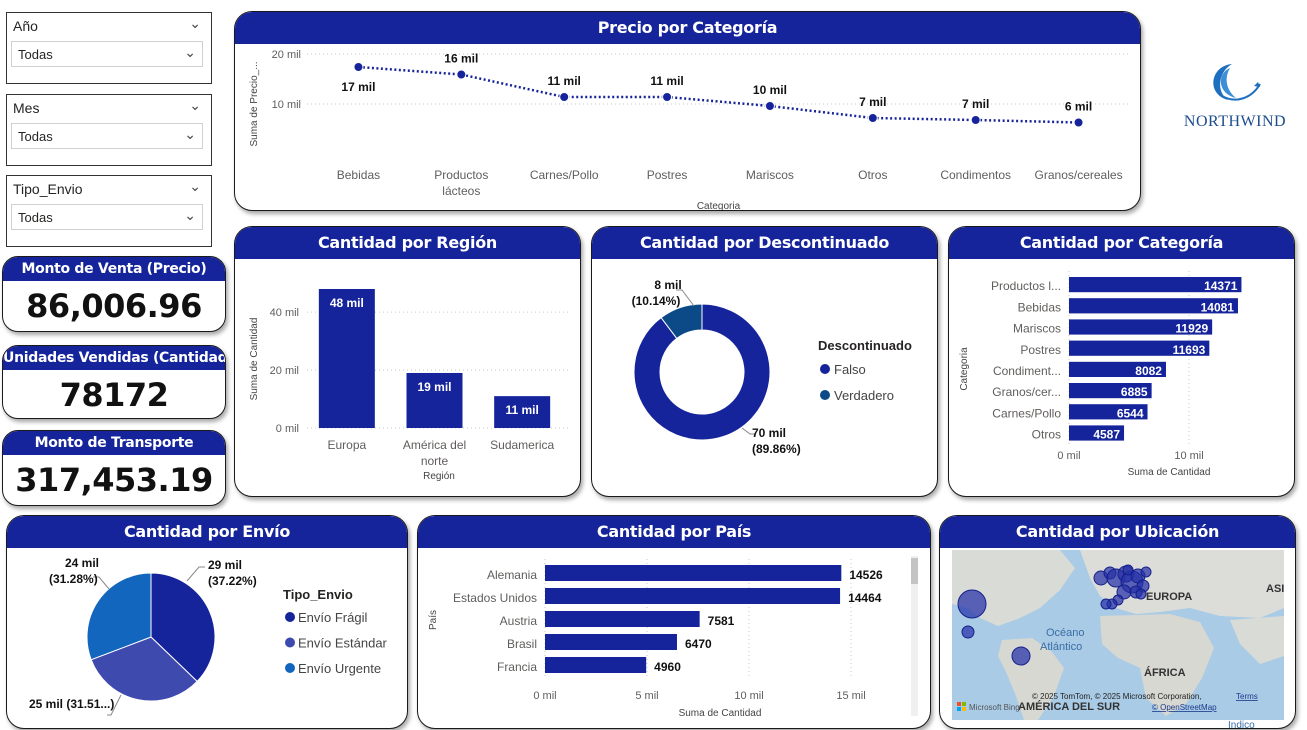 The height and width of the screenshot is (730, 1307). What do you see at coordinates (107, 136) in the screenshot?
I see `slicer-mes-dropdown: Todas ⌄` at bounding box center [107, 136].